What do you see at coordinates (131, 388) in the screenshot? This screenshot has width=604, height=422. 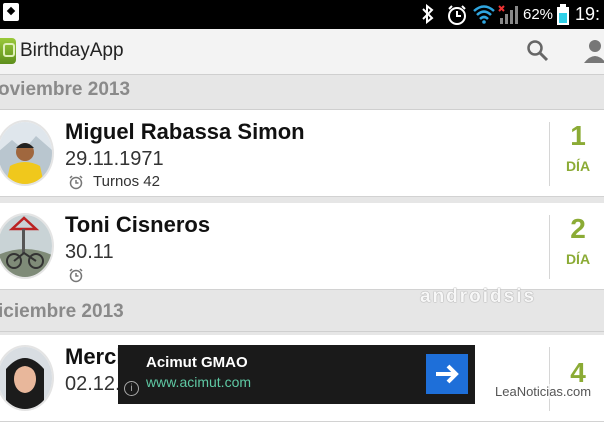 I see `ad-info-icon: i` at bounding box center [131, 388].